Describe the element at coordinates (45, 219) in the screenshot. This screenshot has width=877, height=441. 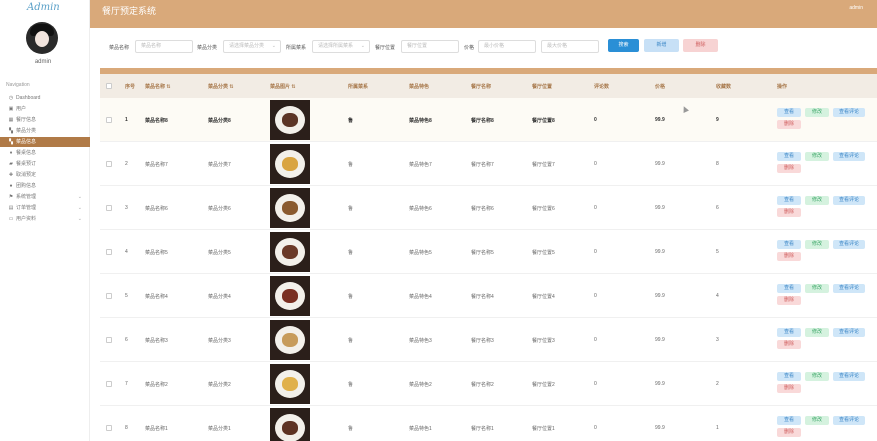
I see `sidebar-item: ▭ 用户资料 ⌄` at that location.